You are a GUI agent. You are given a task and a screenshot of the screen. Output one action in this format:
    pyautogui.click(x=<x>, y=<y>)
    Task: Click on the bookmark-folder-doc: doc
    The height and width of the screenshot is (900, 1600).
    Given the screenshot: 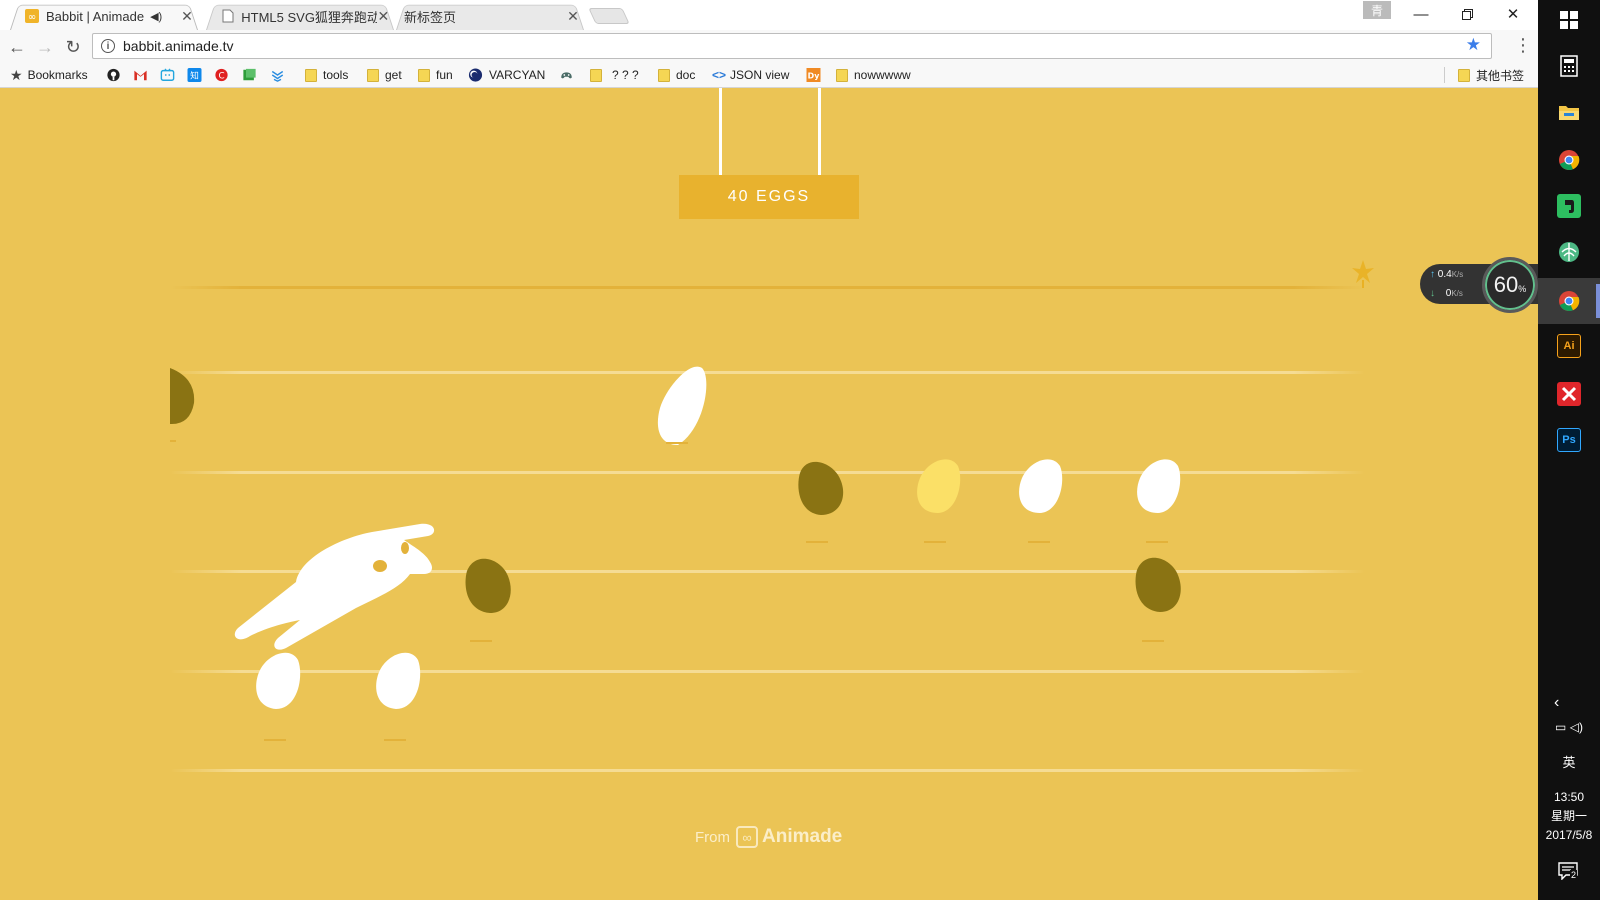 What is the action you would take?
    pyautogui.click(x=676, y=75)
    